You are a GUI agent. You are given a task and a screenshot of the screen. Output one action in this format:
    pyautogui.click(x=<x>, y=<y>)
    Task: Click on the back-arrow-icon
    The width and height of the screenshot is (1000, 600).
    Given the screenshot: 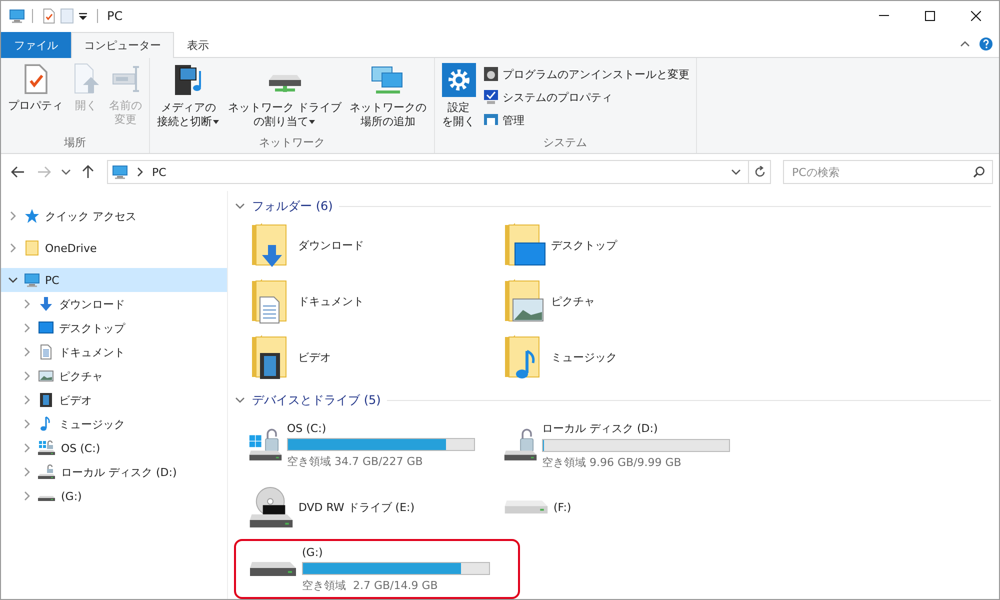 What is the action you would take?
    pyautogui.click(x=18, y=172)
    